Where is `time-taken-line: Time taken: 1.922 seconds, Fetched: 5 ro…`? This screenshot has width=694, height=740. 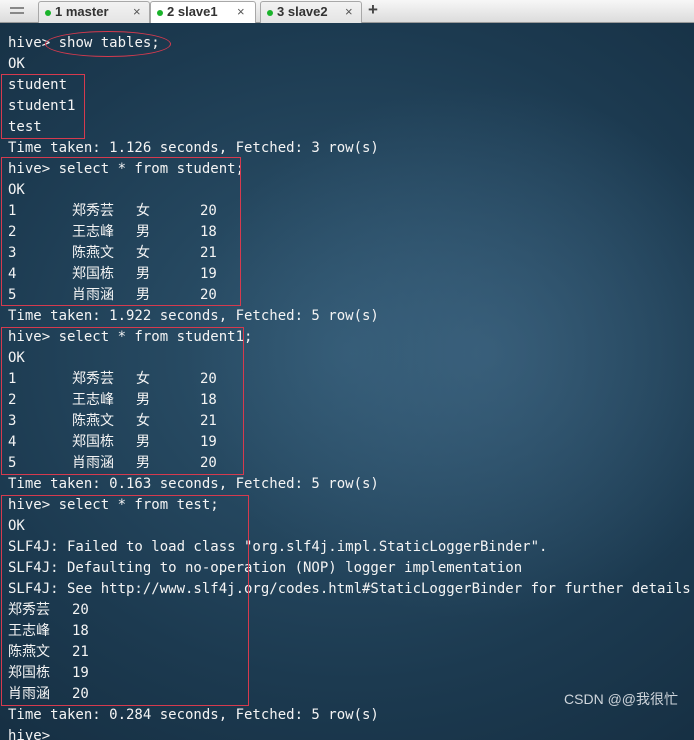
time-taken-line: Time taken: 1.922 seconds, Fetched: 5 ro… is located at coordinates (193, 316).